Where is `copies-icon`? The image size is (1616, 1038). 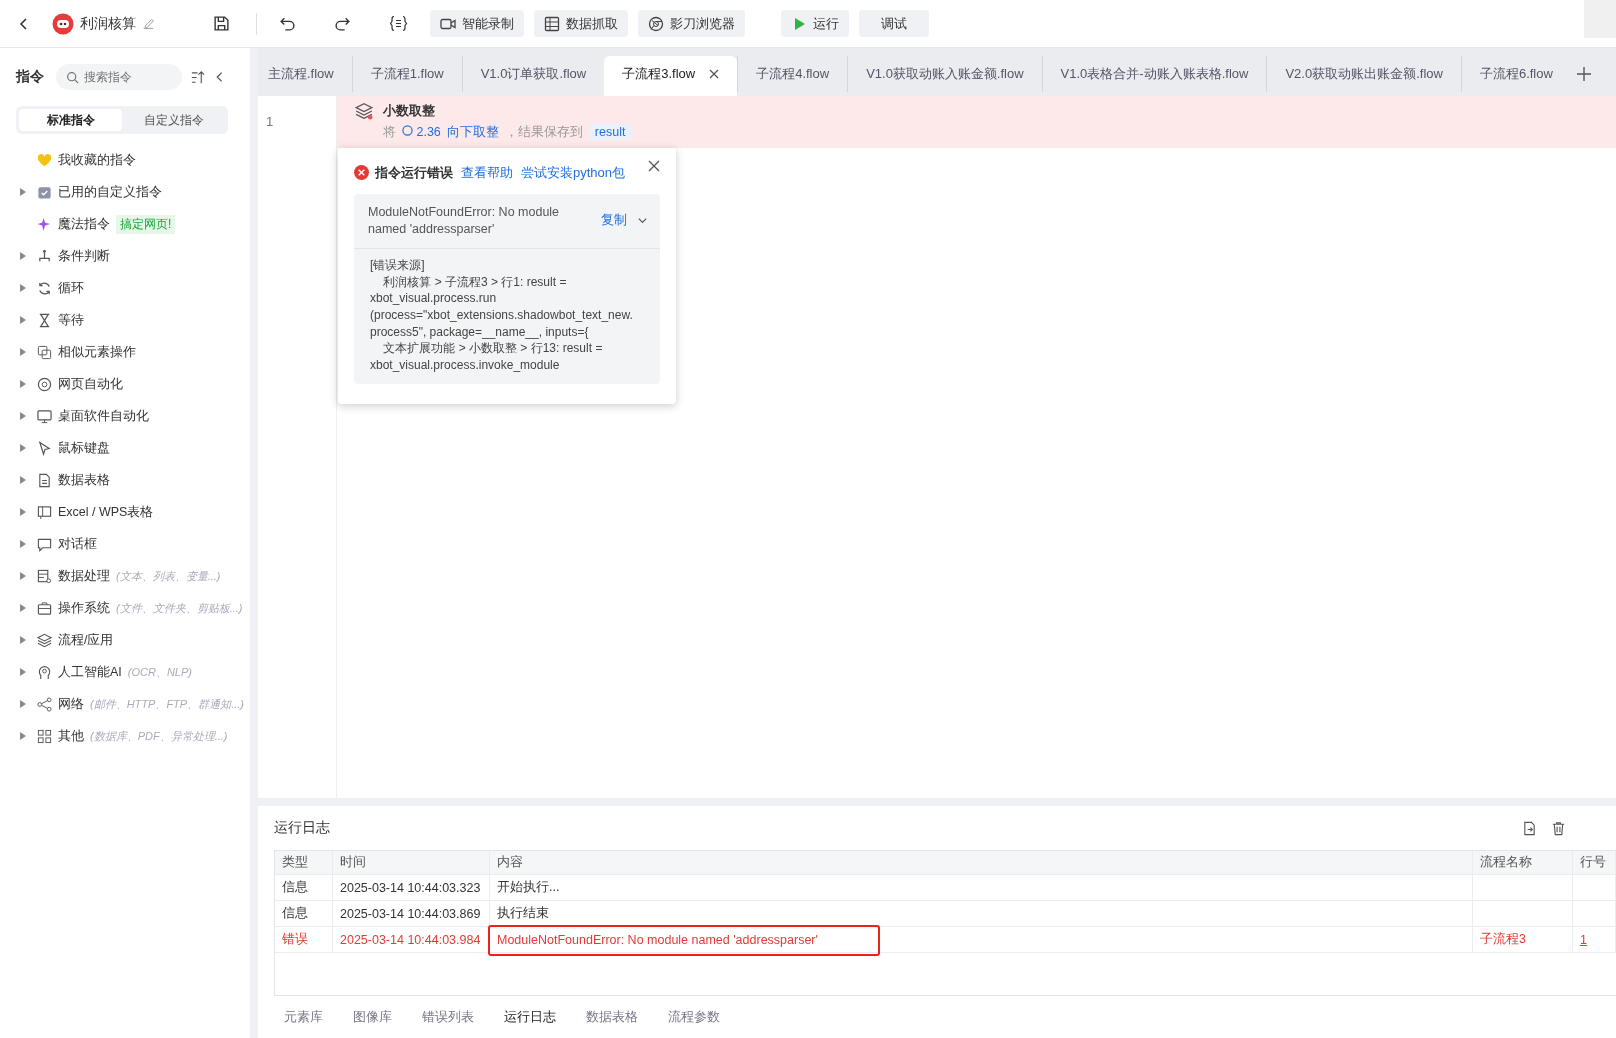
copies-icon is located at coordinates (44, 352).